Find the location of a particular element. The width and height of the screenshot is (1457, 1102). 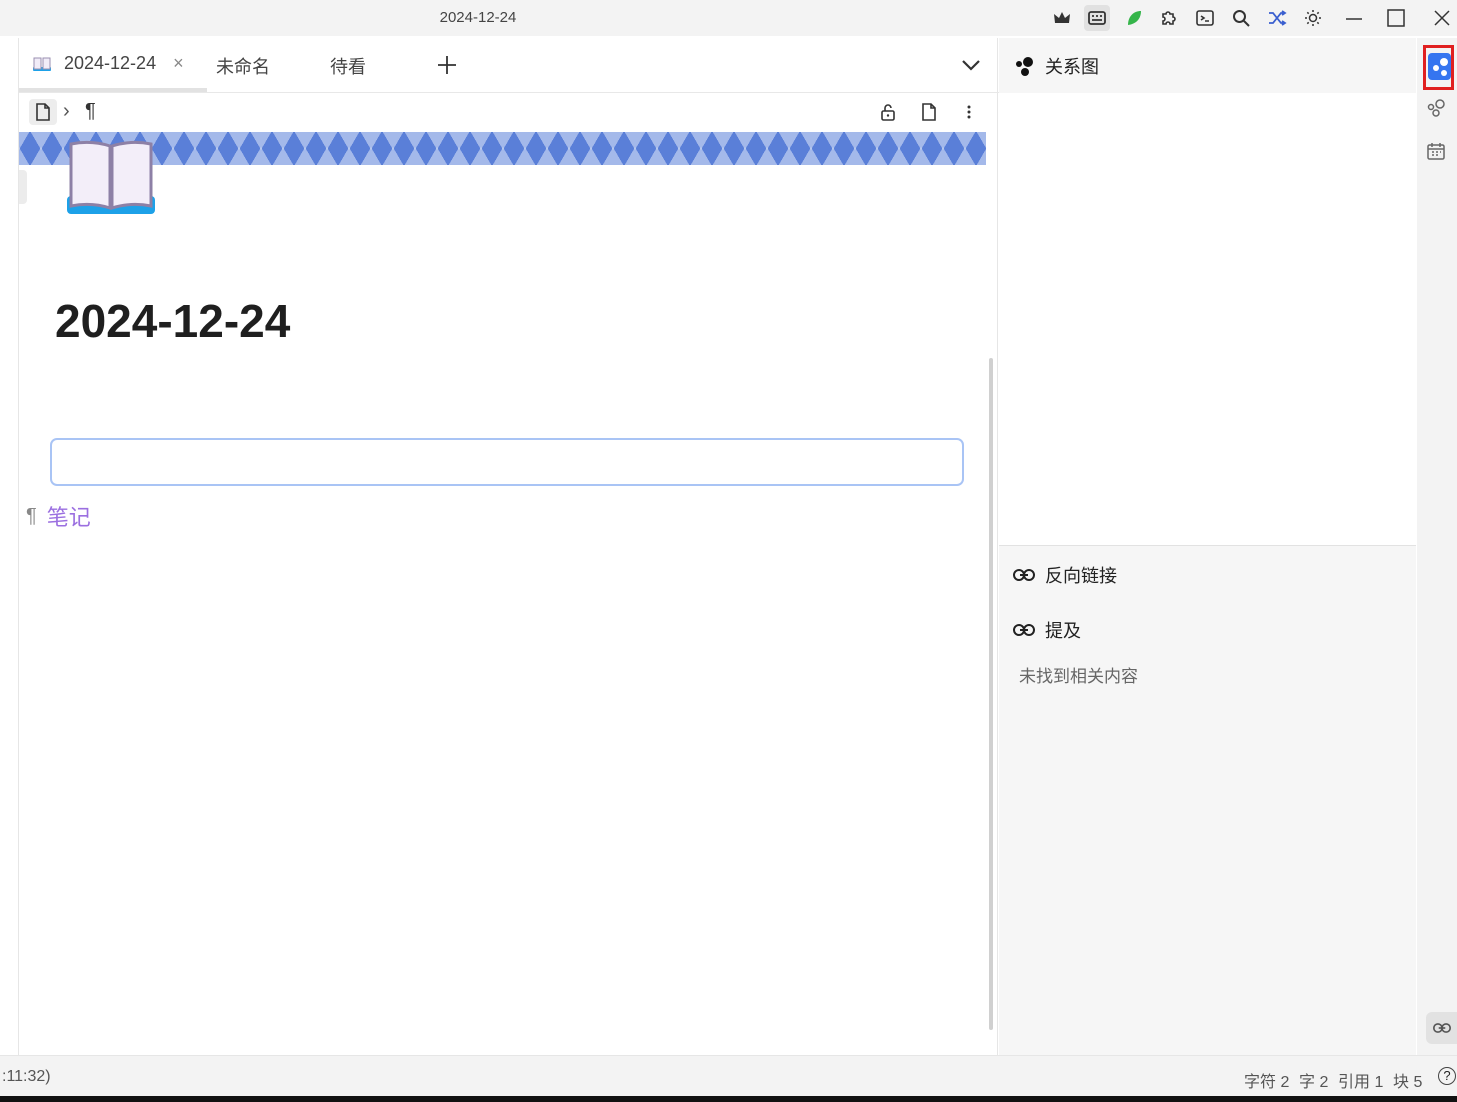

graph-title: 关系图 is located at coordinates (1072, 67).